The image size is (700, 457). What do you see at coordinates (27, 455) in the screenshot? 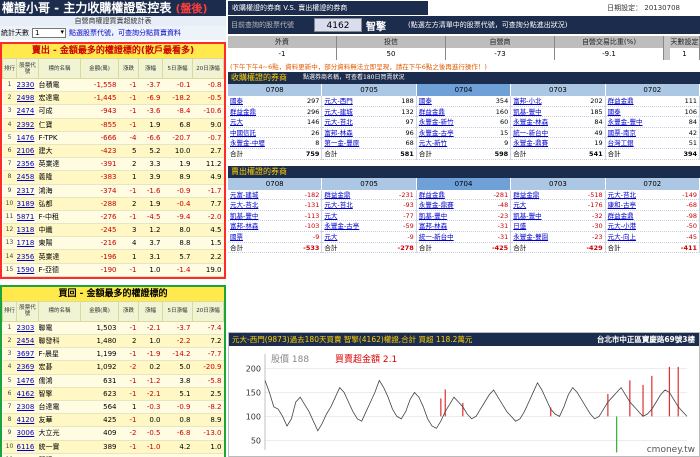
I see `stock-code-link: 8255` at bounding box center [27, 455].